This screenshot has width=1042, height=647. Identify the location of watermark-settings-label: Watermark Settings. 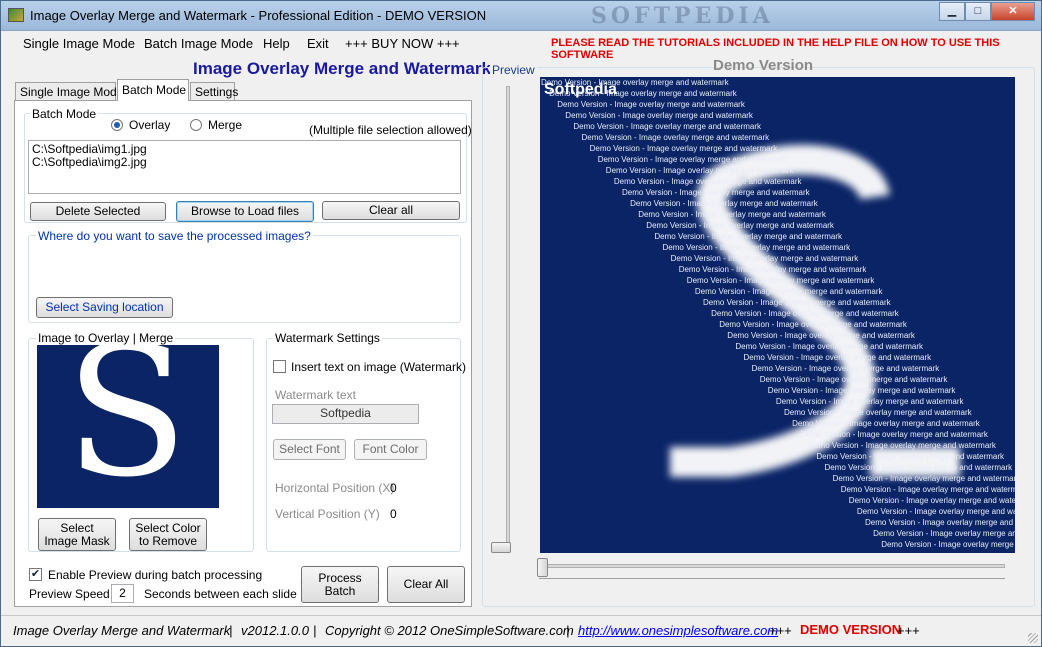
(327, 338).